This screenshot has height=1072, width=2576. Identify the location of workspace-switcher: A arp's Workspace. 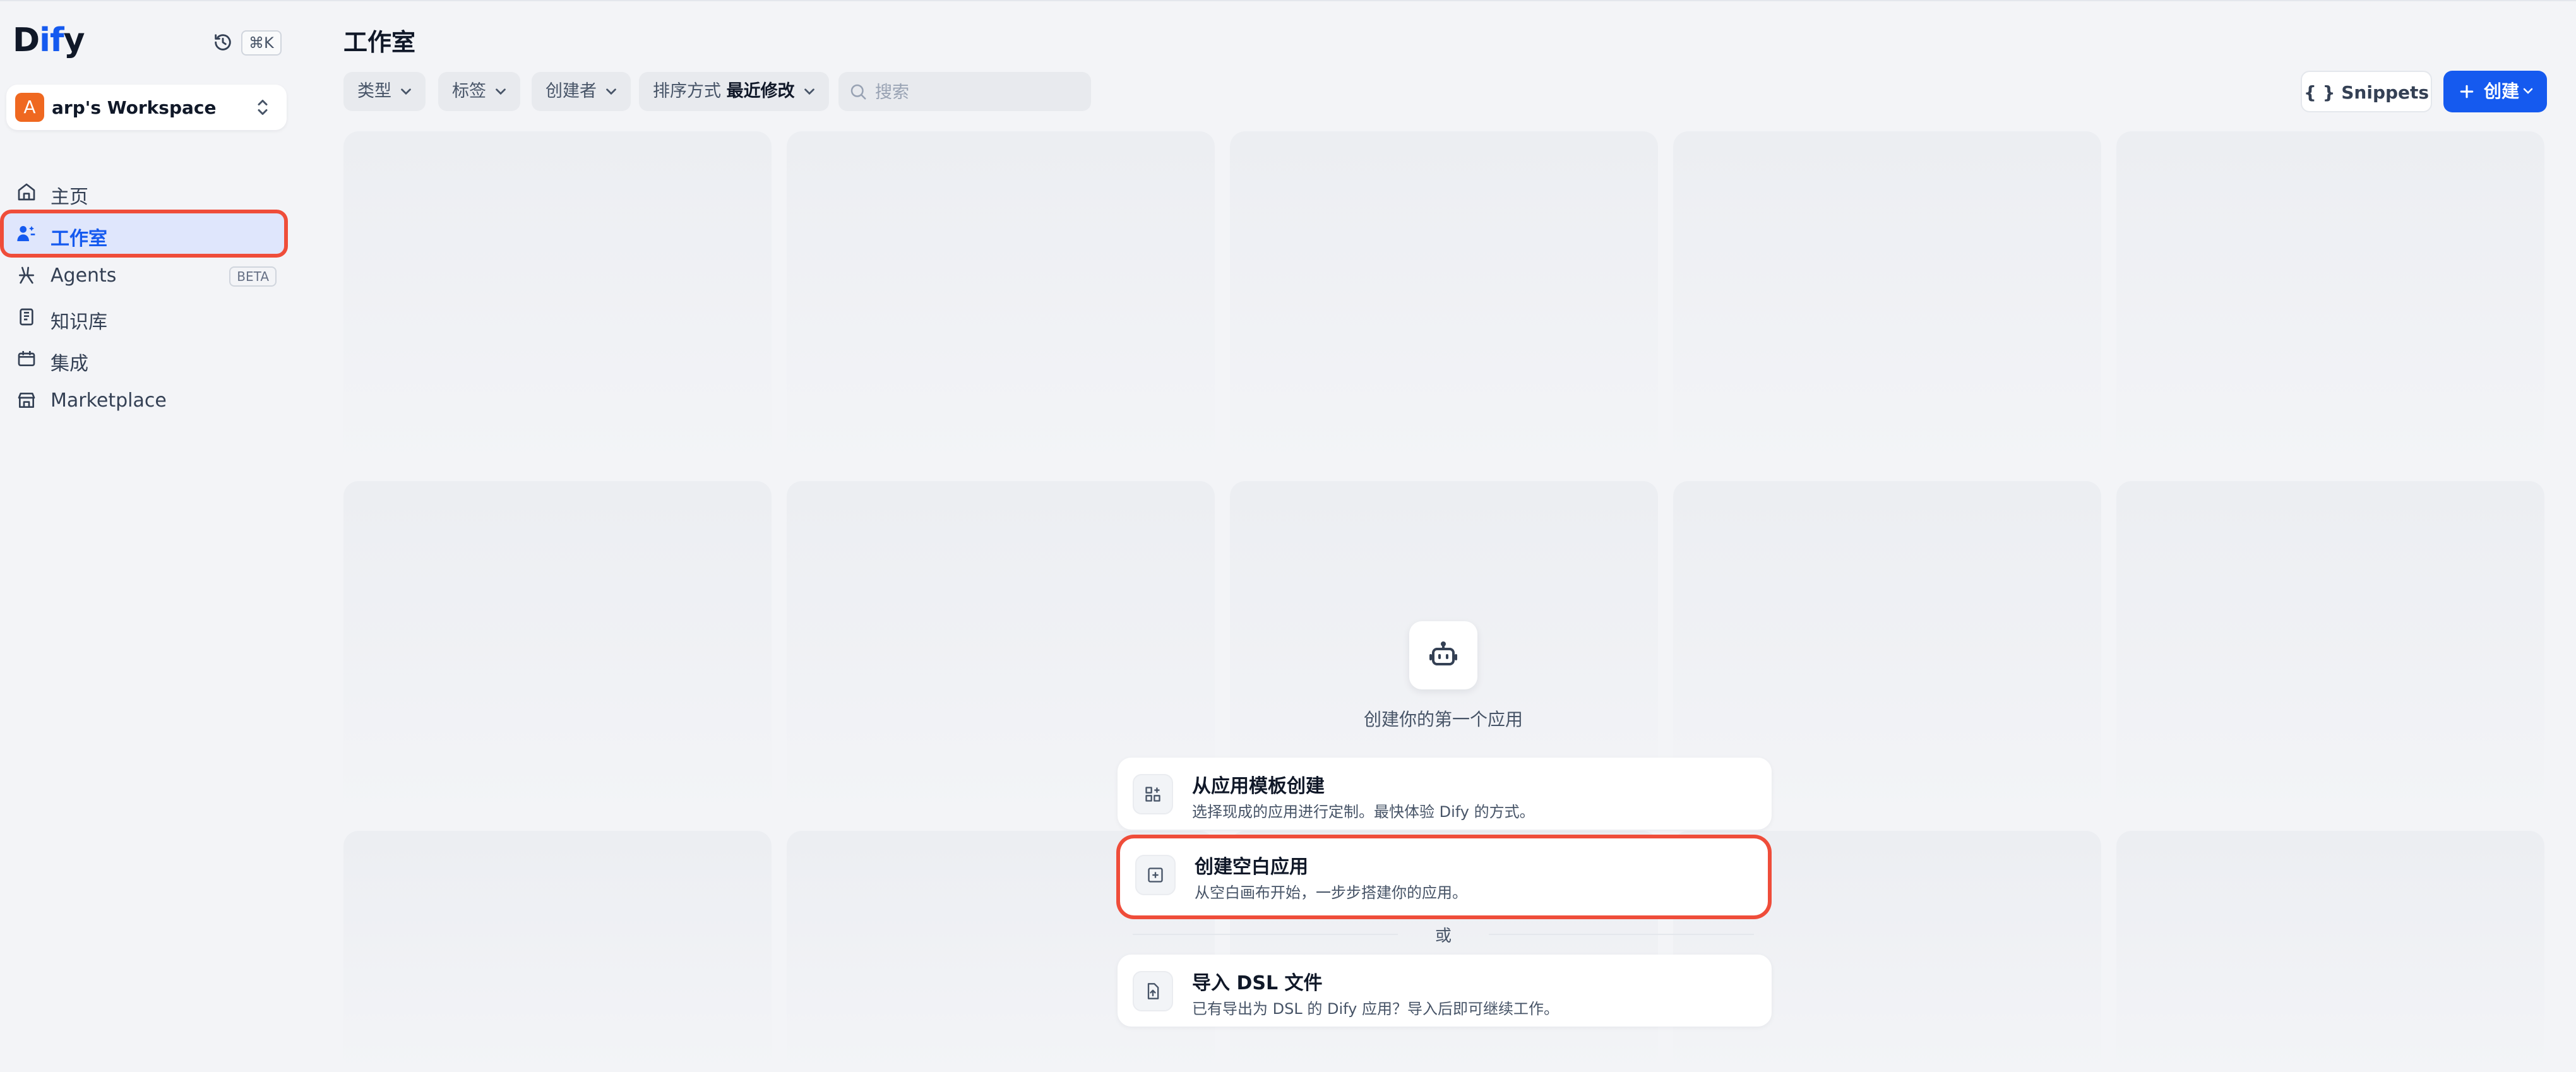
(146, 108).